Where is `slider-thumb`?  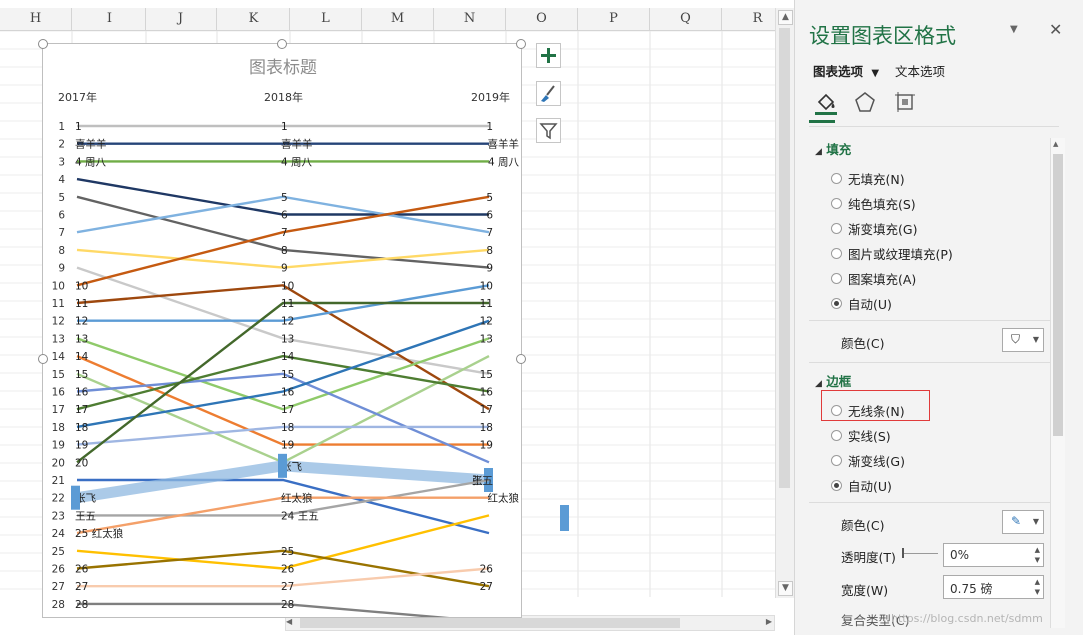 slider-thumb is located at coordinates (903, 553).